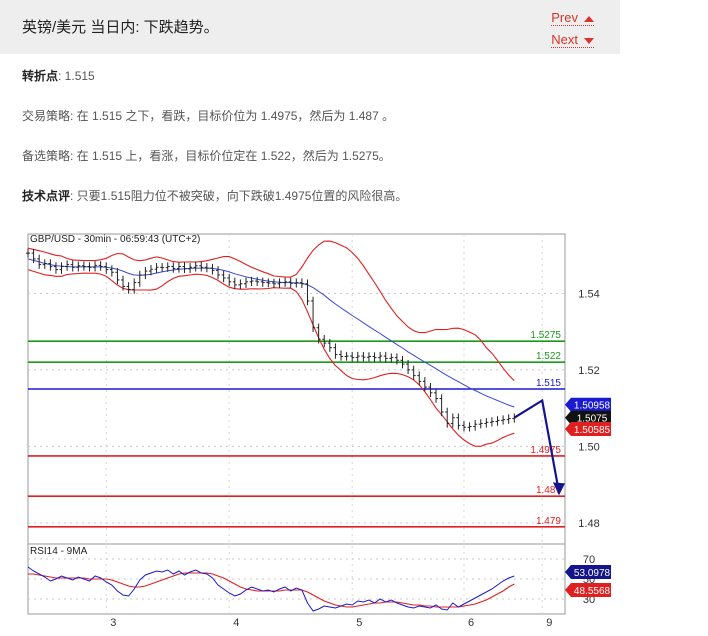 This screenshot has height=636, width=708. I want to click on time-tick-label: 4, so click(236, 623).